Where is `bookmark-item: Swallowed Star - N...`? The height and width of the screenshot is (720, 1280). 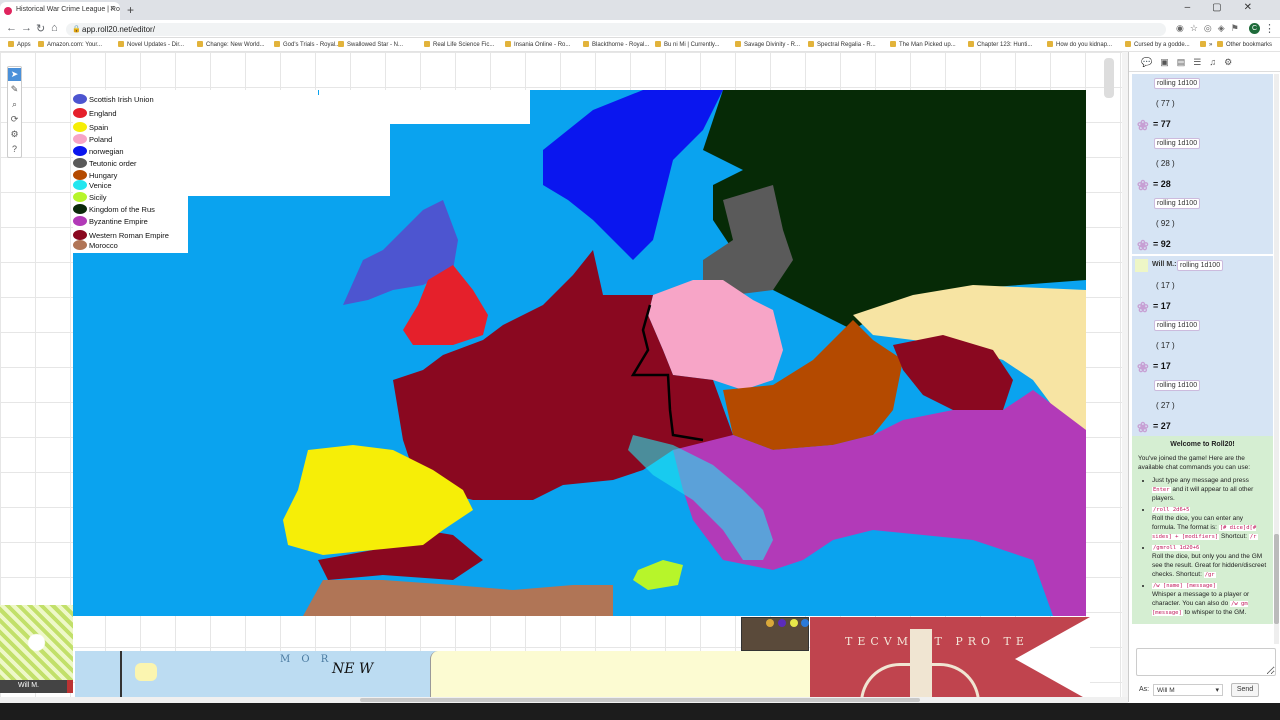
bookmark-item: Swallowed Star - N... is located at coordinates (370, 44).